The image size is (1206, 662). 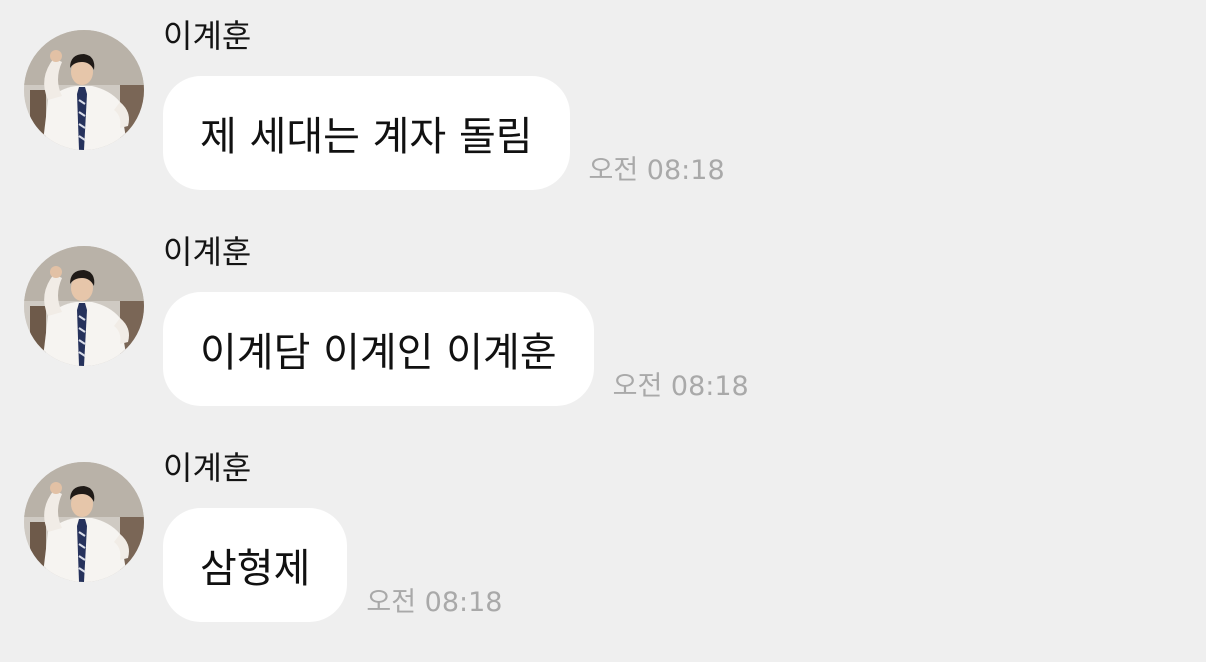 I want to click on message-row: 제 세대는 계자 돌림 오전 08:18, so click(x=444, y=133).